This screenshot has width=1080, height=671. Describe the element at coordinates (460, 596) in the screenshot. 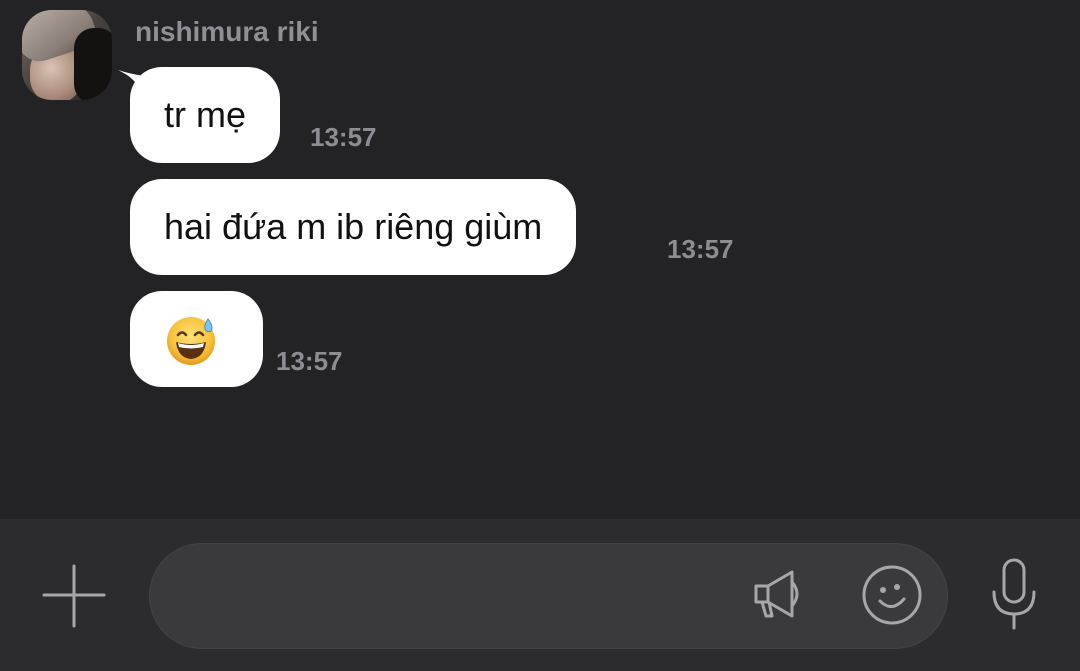

I see `message-input` at that location.